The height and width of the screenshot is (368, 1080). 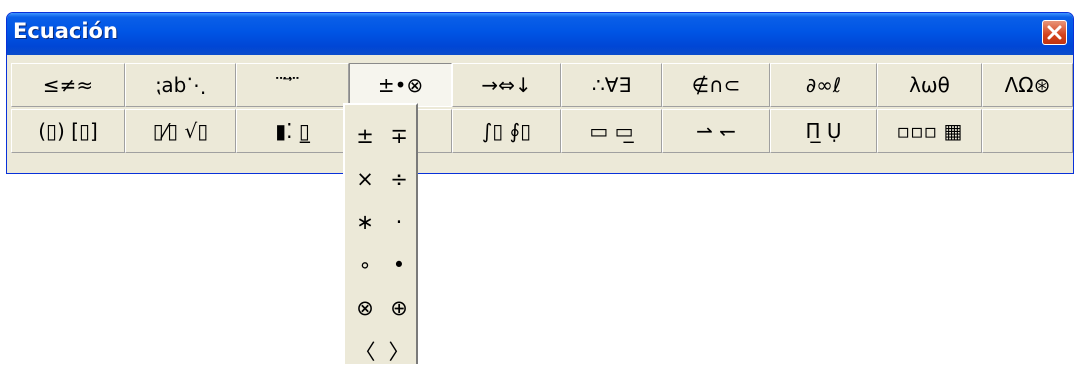 What do you see at coordinates (365, 265) in the screenshot?
I see `ring-operator-symbol: ∘` at bounding box center [365, 265].